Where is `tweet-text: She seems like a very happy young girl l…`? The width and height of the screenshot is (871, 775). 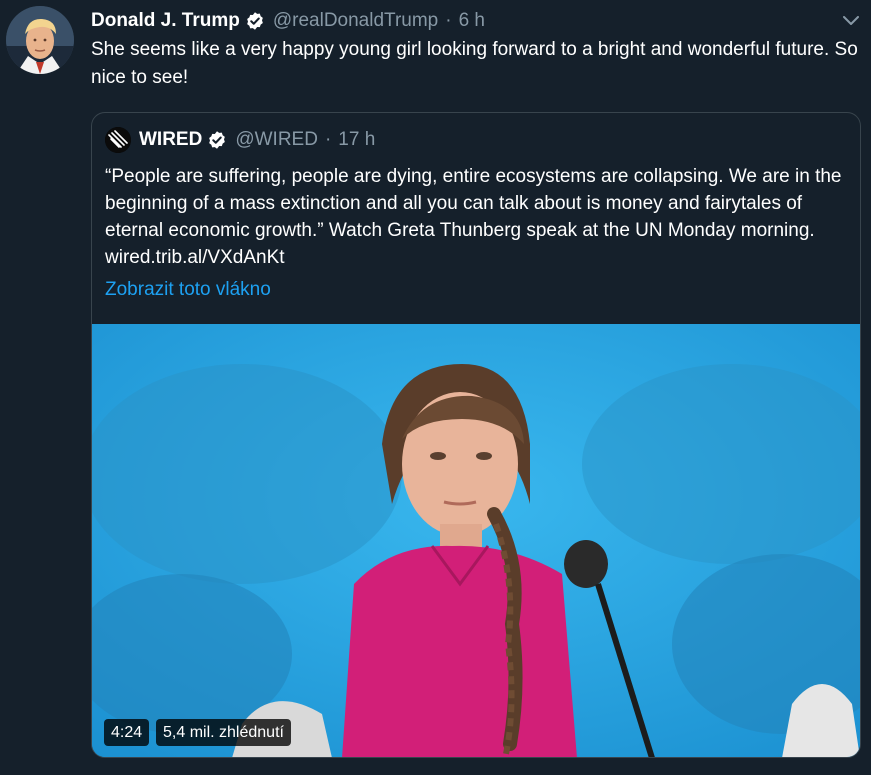 tweet-text: She seems like a very happy young girl l… is located at coordinates (474, 63).